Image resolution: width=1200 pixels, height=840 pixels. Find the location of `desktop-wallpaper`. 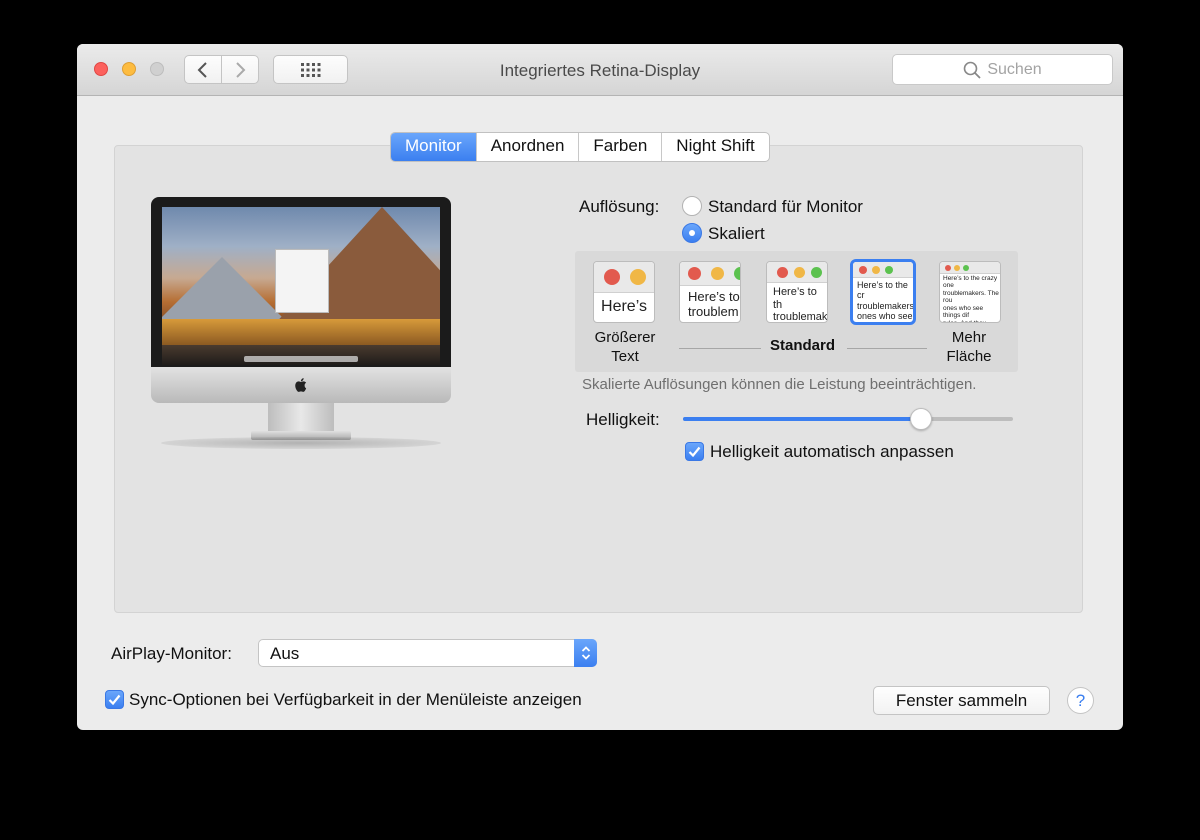

desktop-wallpaper is located at coordinates (301, 286).